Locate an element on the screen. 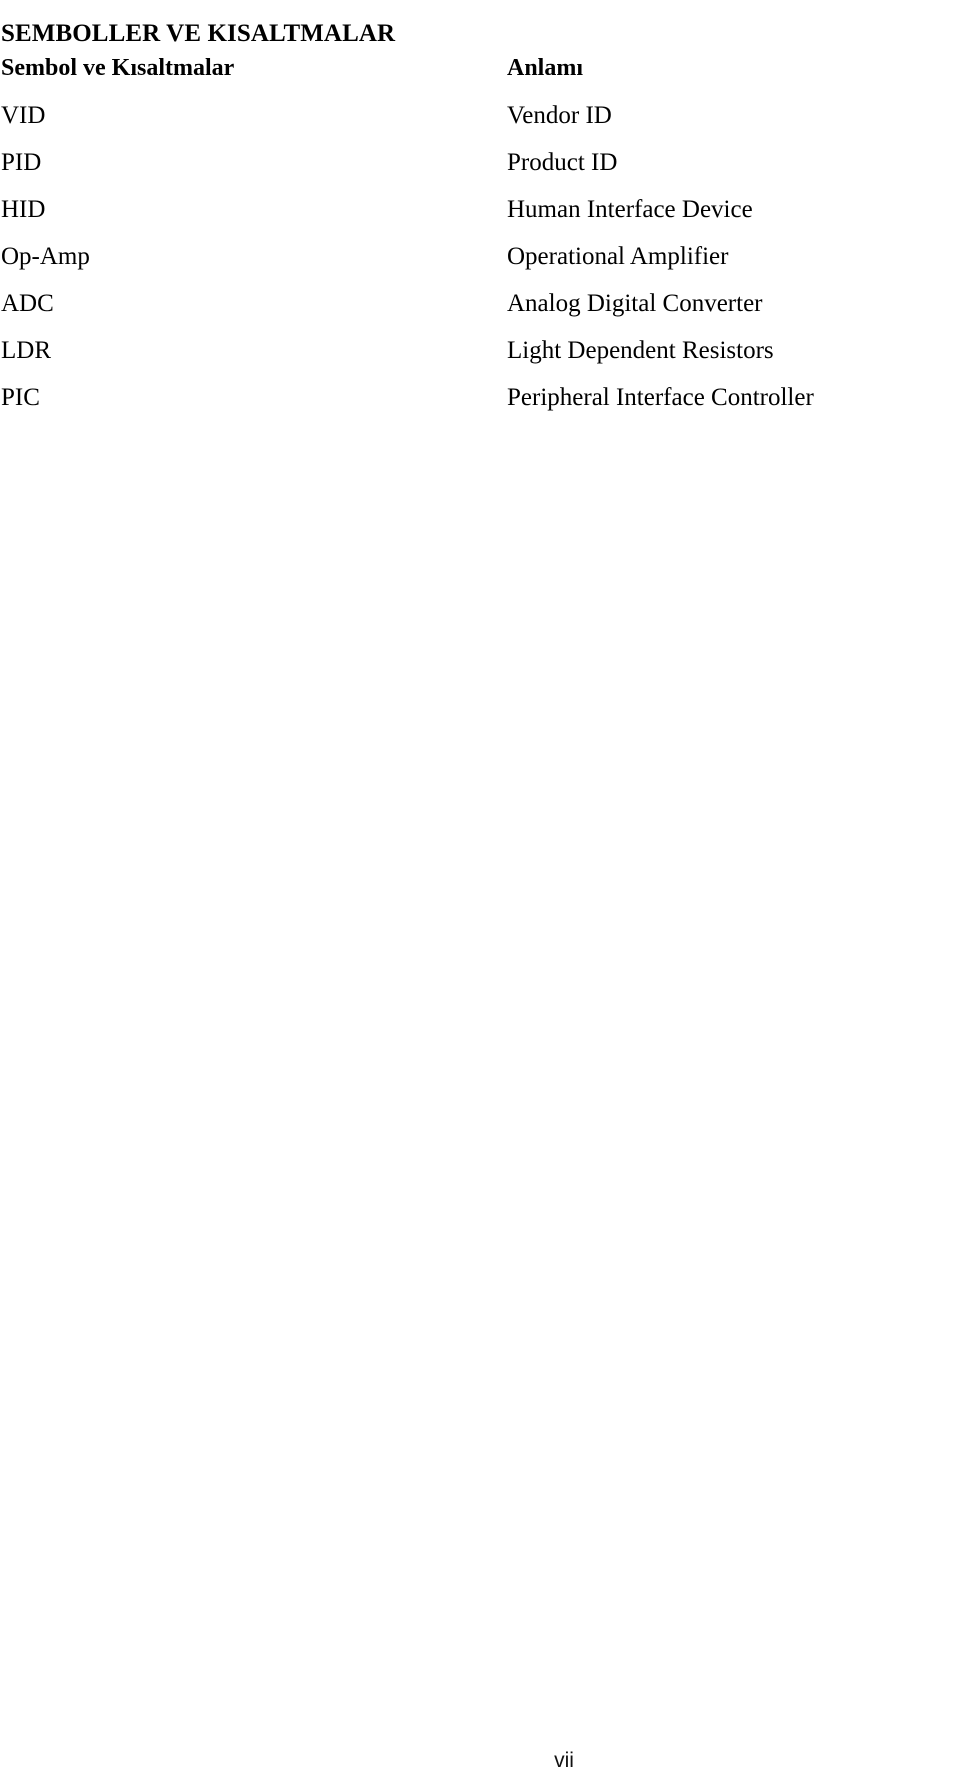 The width and height of the screenshot is (960, 1786). table-row: LDR Light Dependent Resistors is located at coordinates (480, 350).